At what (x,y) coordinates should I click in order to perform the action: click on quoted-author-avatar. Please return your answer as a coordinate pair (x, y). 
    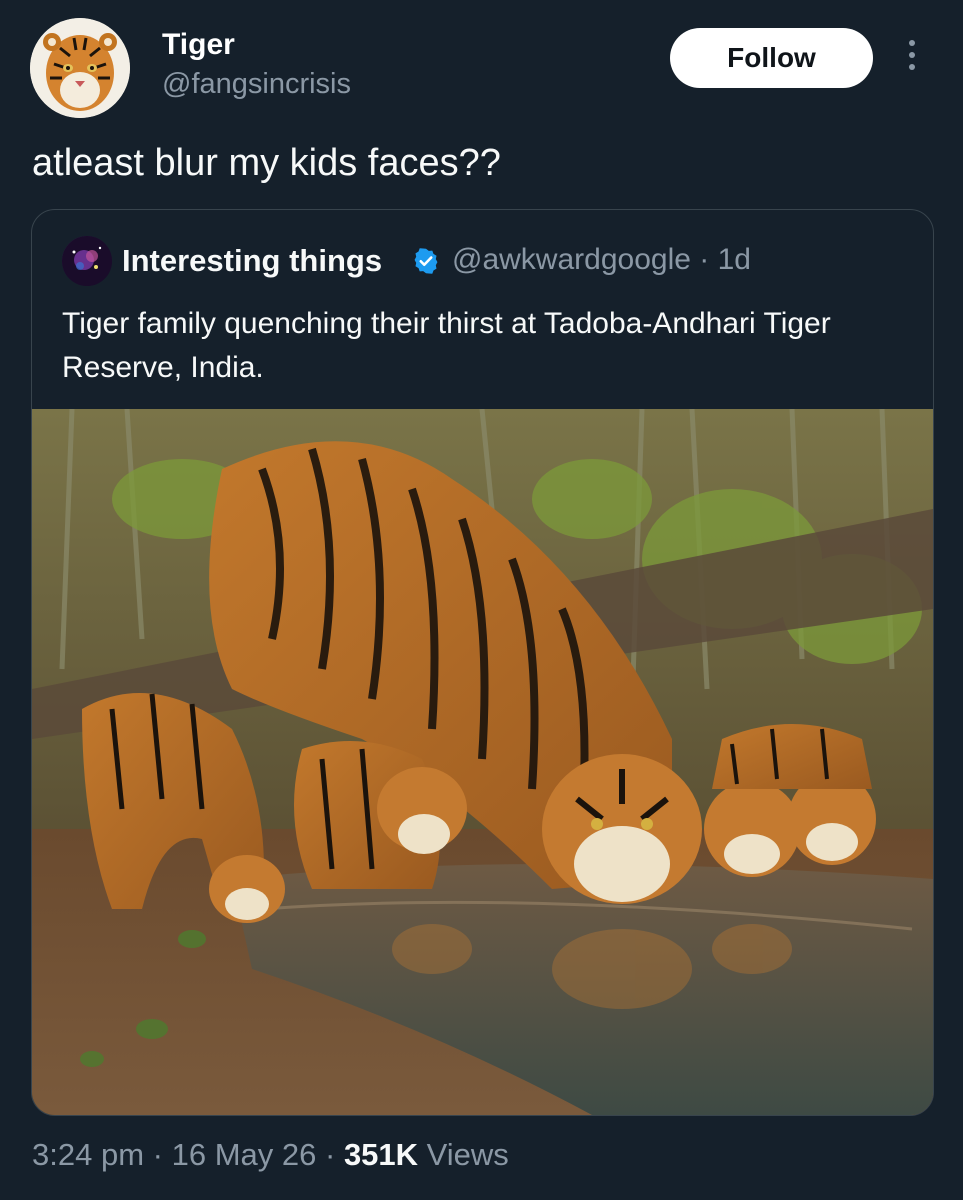
    Looking at the image, I should click on (87, 261).